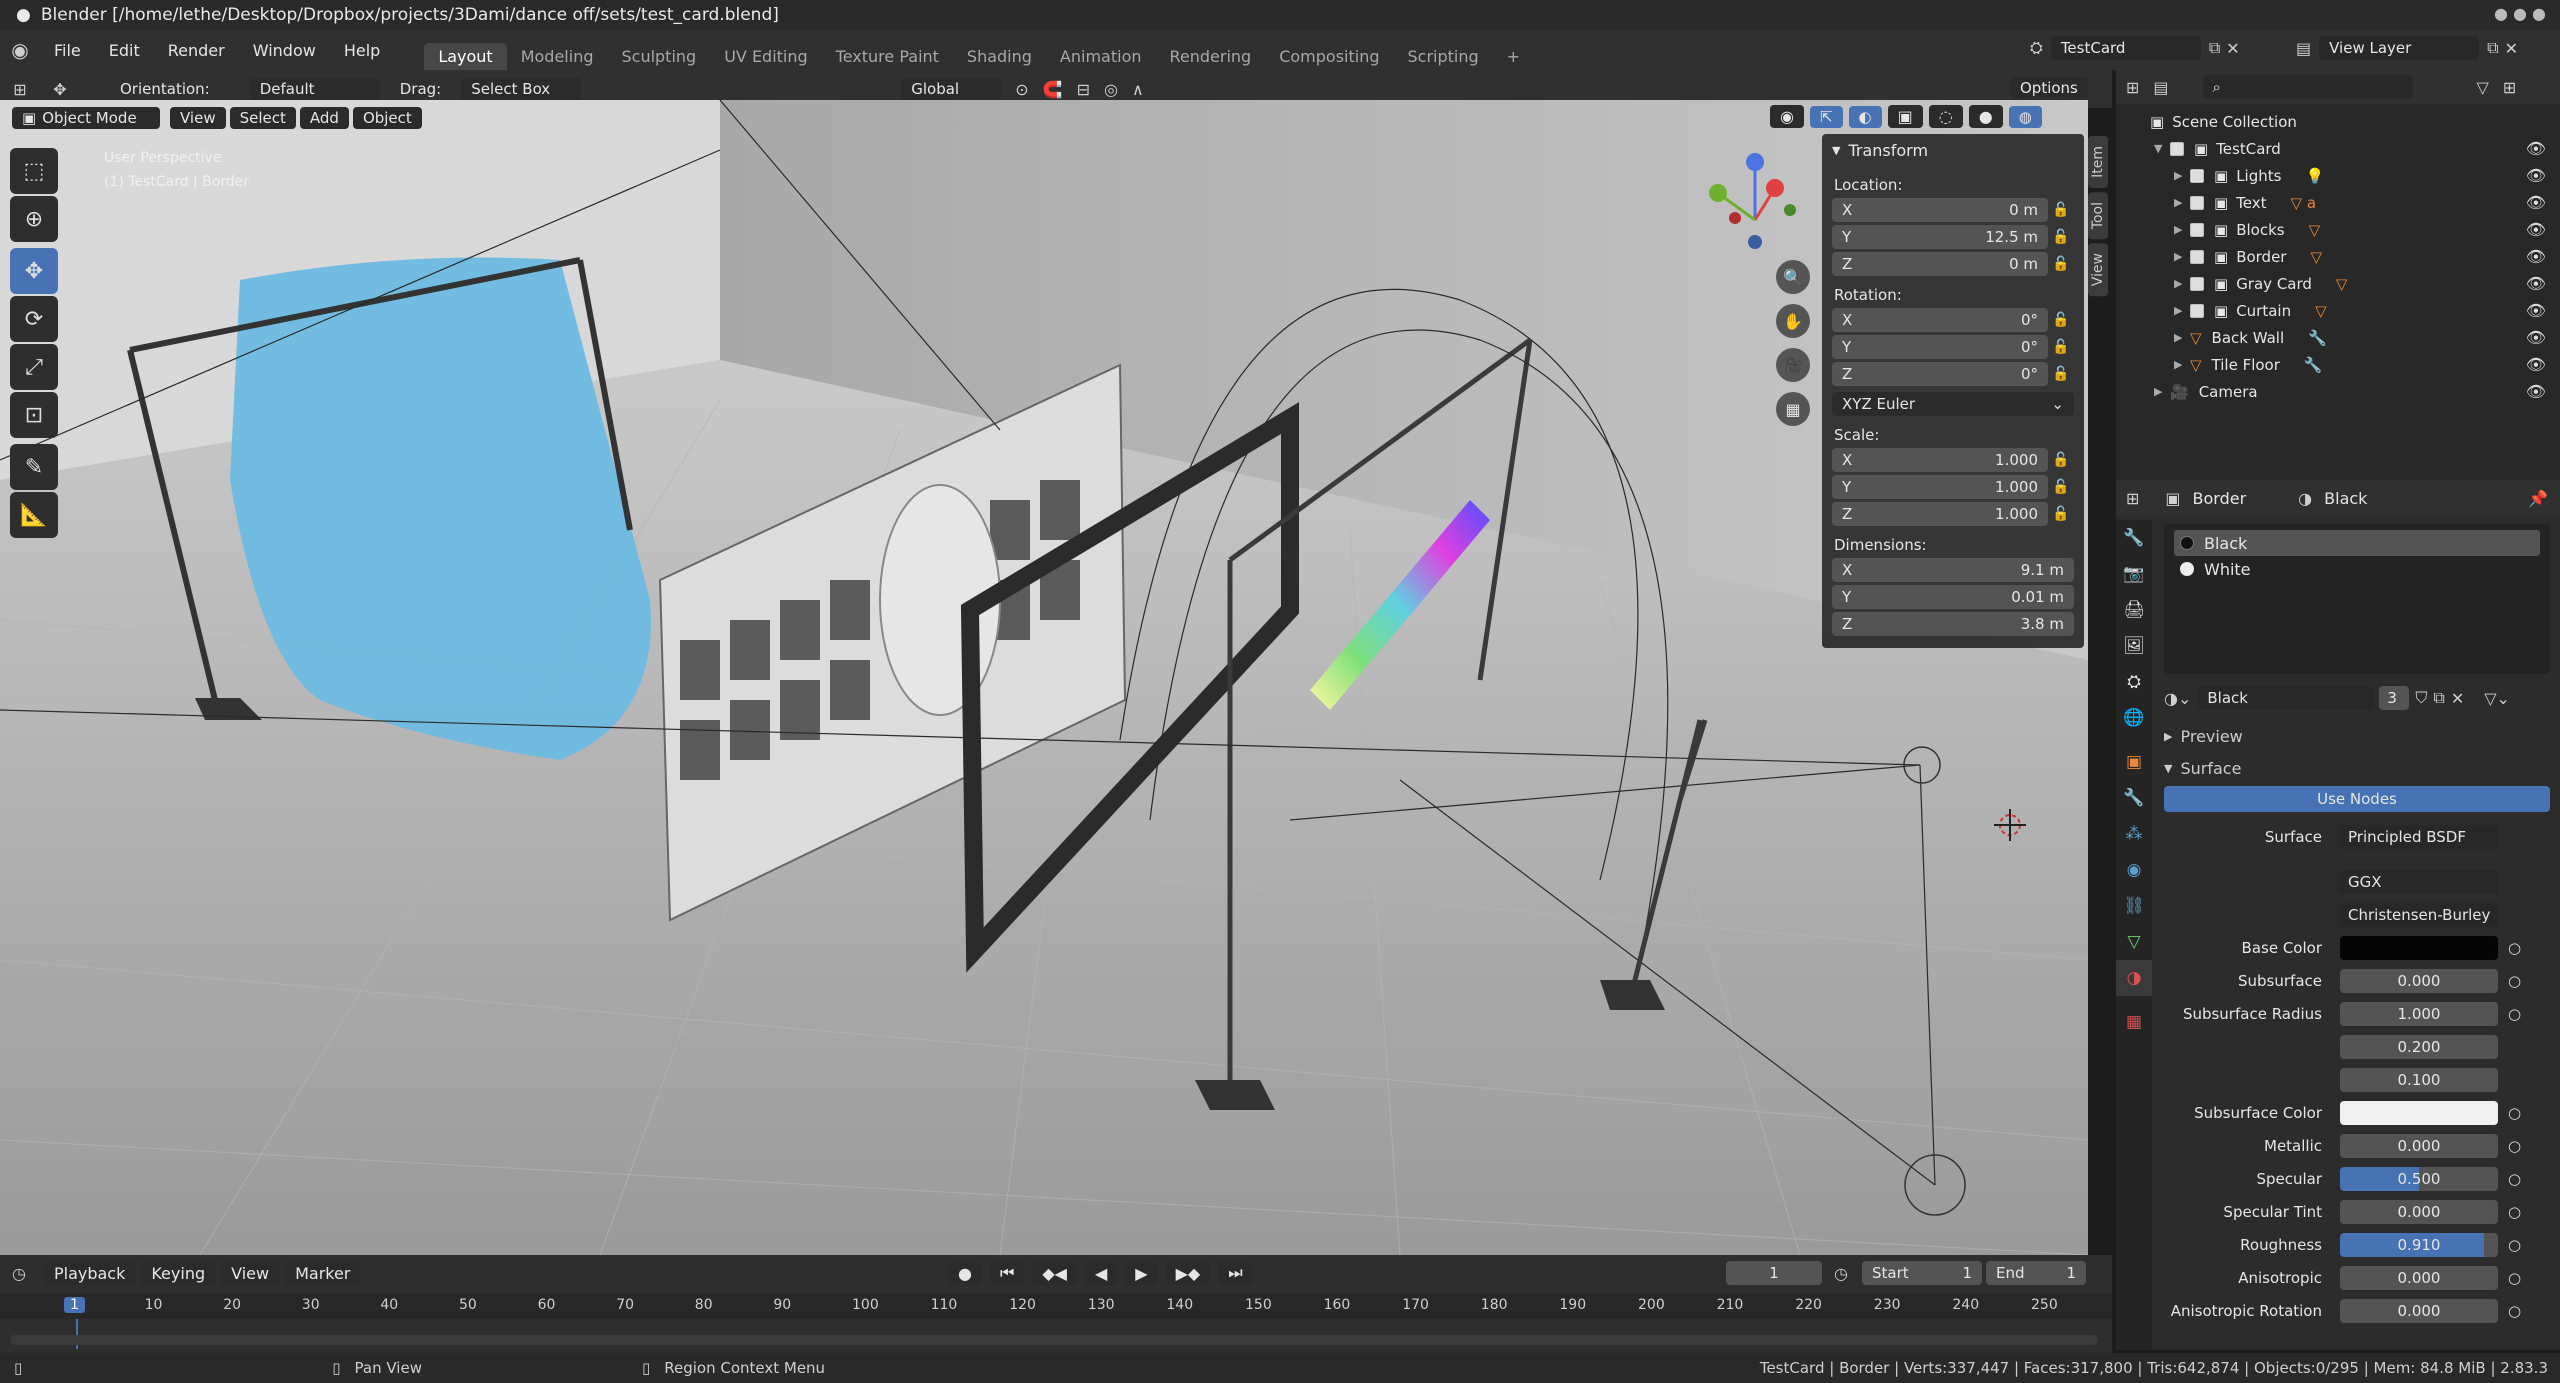 Image resolution: width=2560 pixels, height=1383 pixels. Describe the element at coordinates (2419, 1079) in the screenshot. I see `param-value-field: 0.100` at that location.